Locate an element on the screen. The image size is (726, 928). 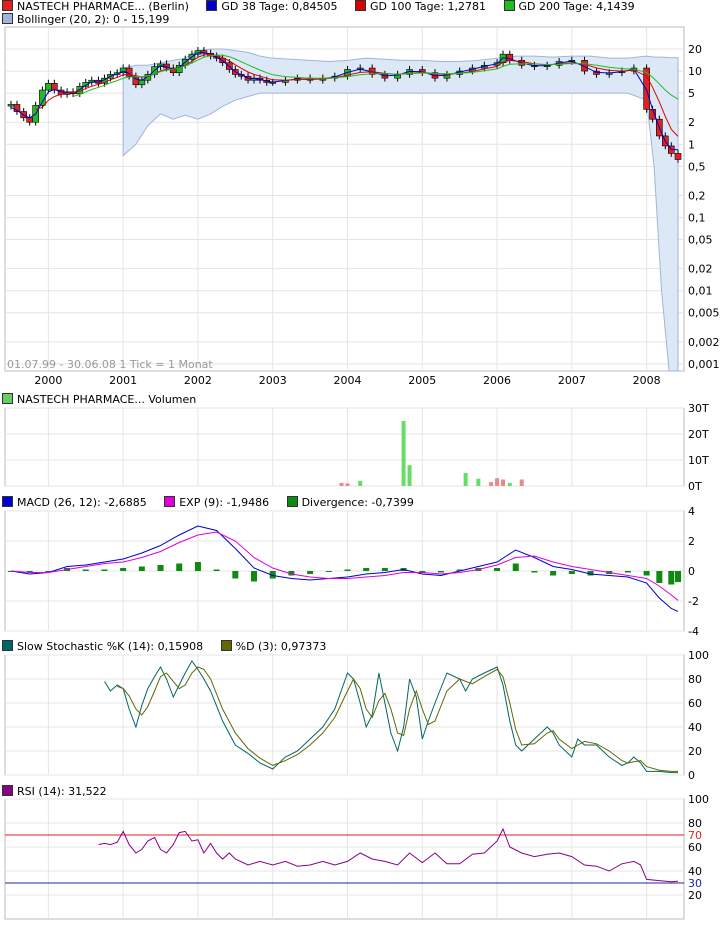
x-axis-year-label: 2006 is located at coordinates (497, 380).